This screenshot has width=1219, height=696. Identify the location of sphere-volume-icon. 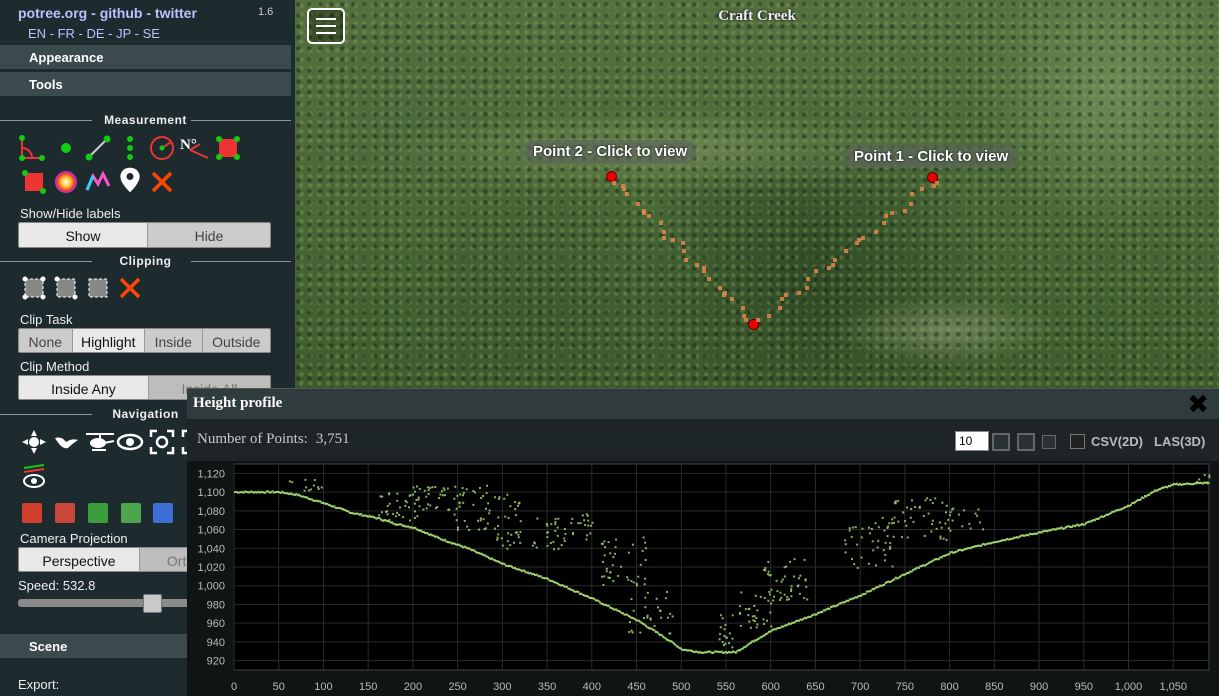
(66, 182).